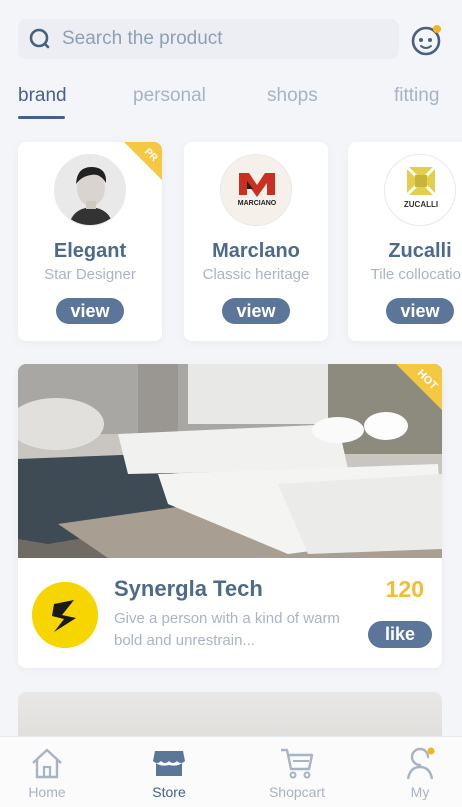  Describe the element at coordinates (427, 40) in the screenshot. I see `message-face-icon` at that location.